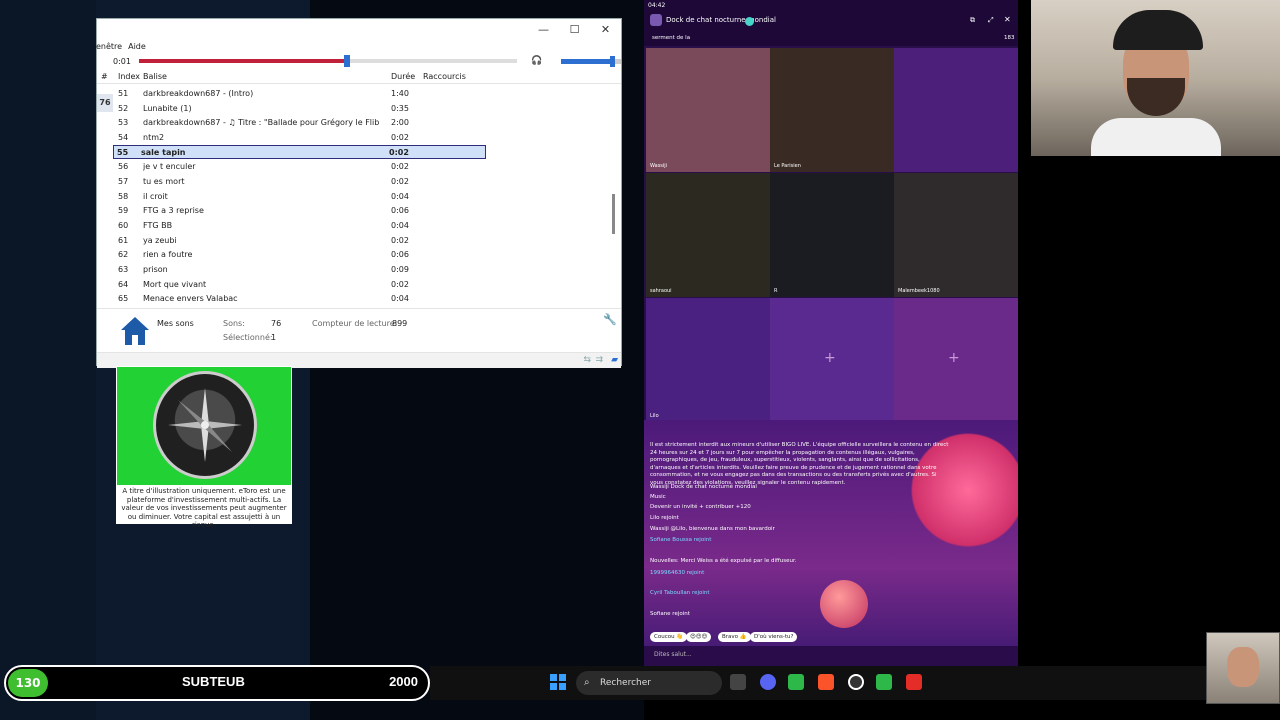 The height and width of the screenshot is (720, 1280). I want to click on row-tag: FTG a 3 reprise, so click(173, 211).